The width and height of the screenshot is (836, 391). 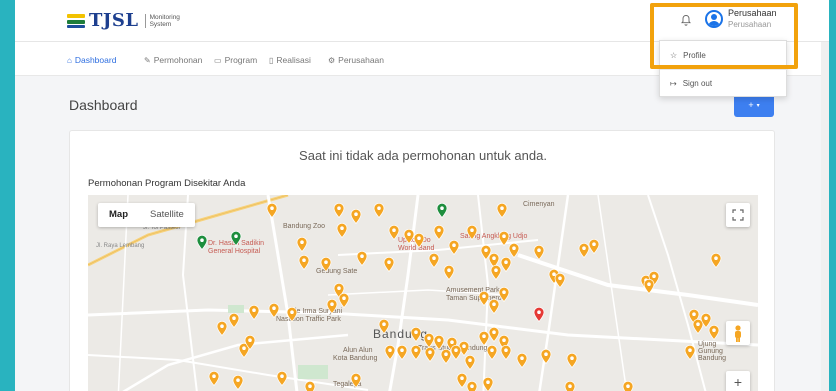 I want to click on nav-perusahaan: ⚙ Perusahaan, so click(x=356, y=60).